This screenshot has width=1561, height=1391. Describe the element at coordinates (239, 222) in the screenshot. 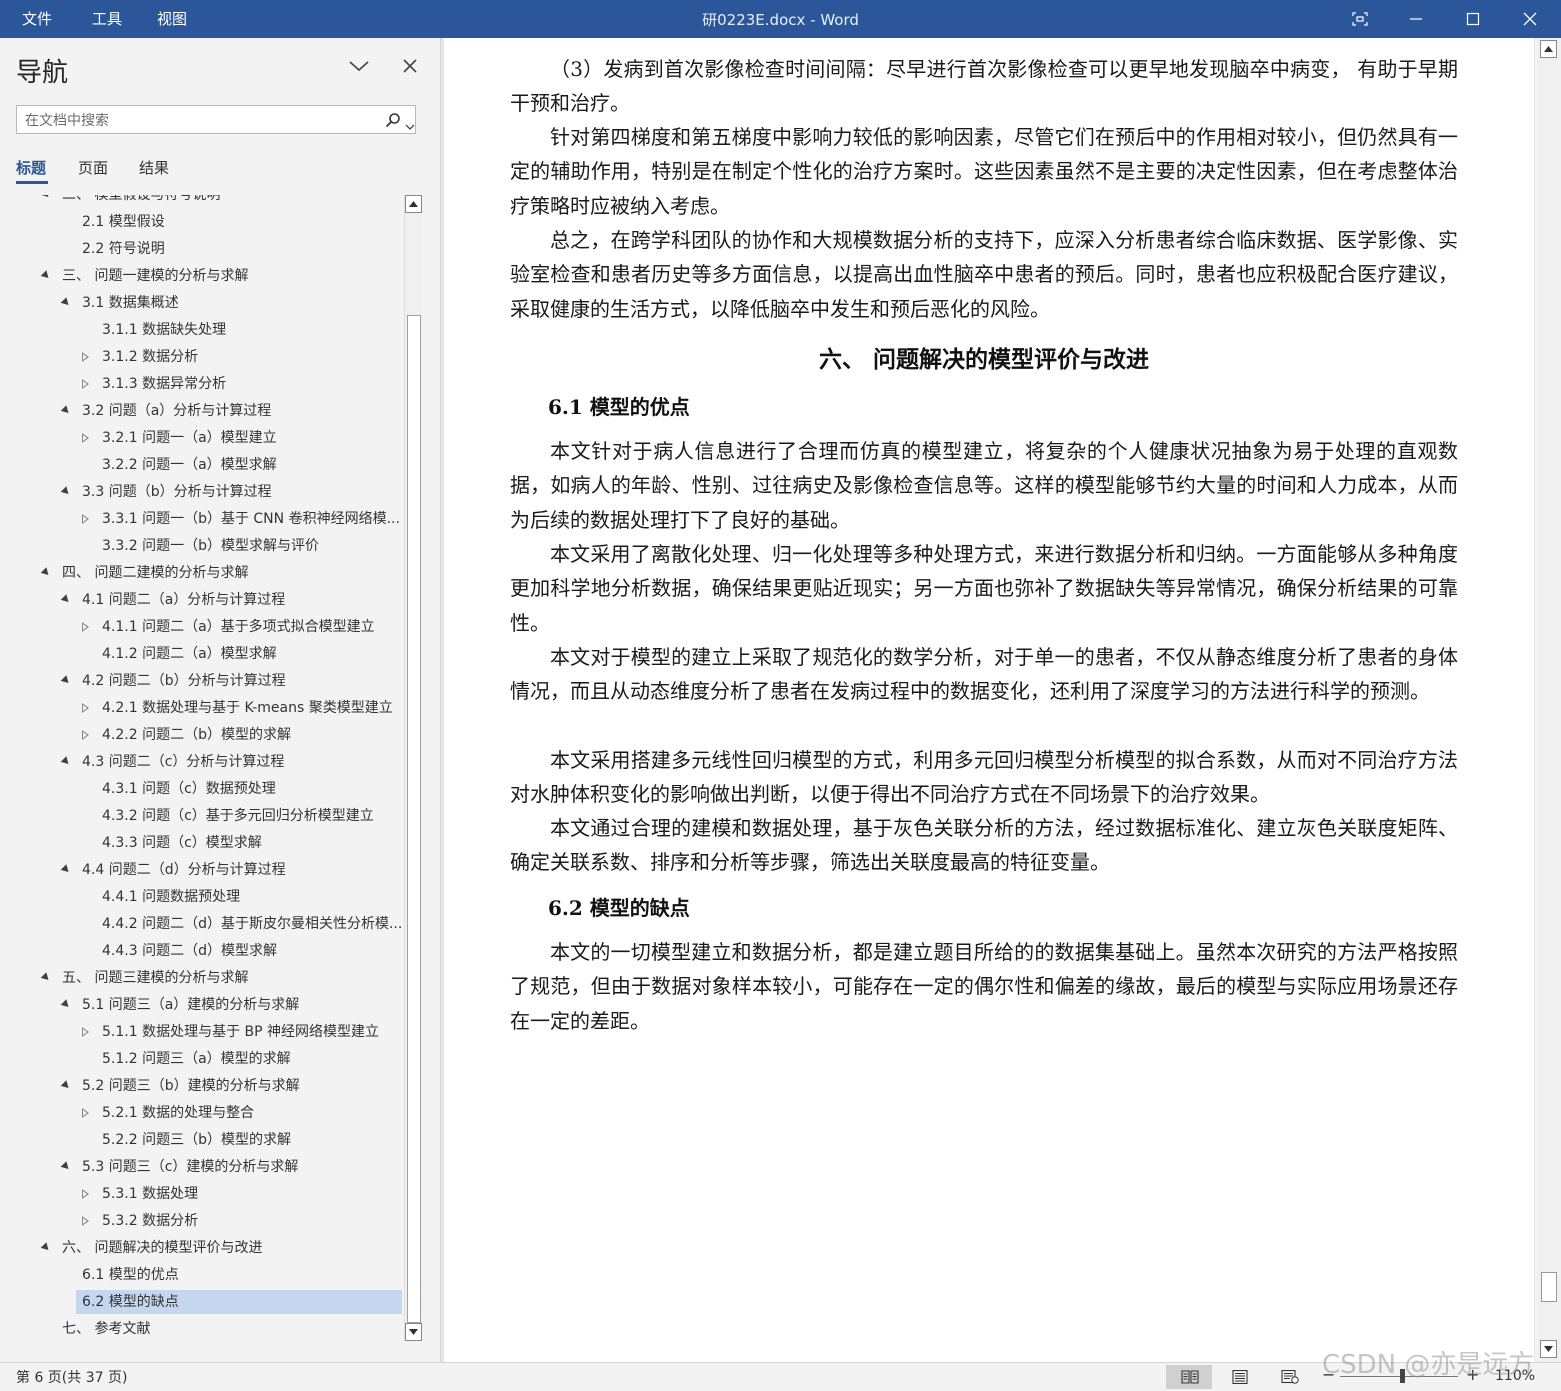

I see `nav-heading-item: 2.1 模型假设` at that location.